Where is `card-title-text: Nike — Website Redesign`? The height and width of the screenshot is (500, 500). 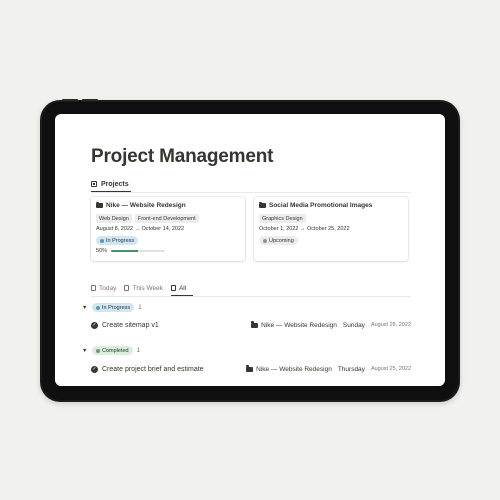 card-title-text: Nike — Website Redesign is located at coordinates (146, 205).